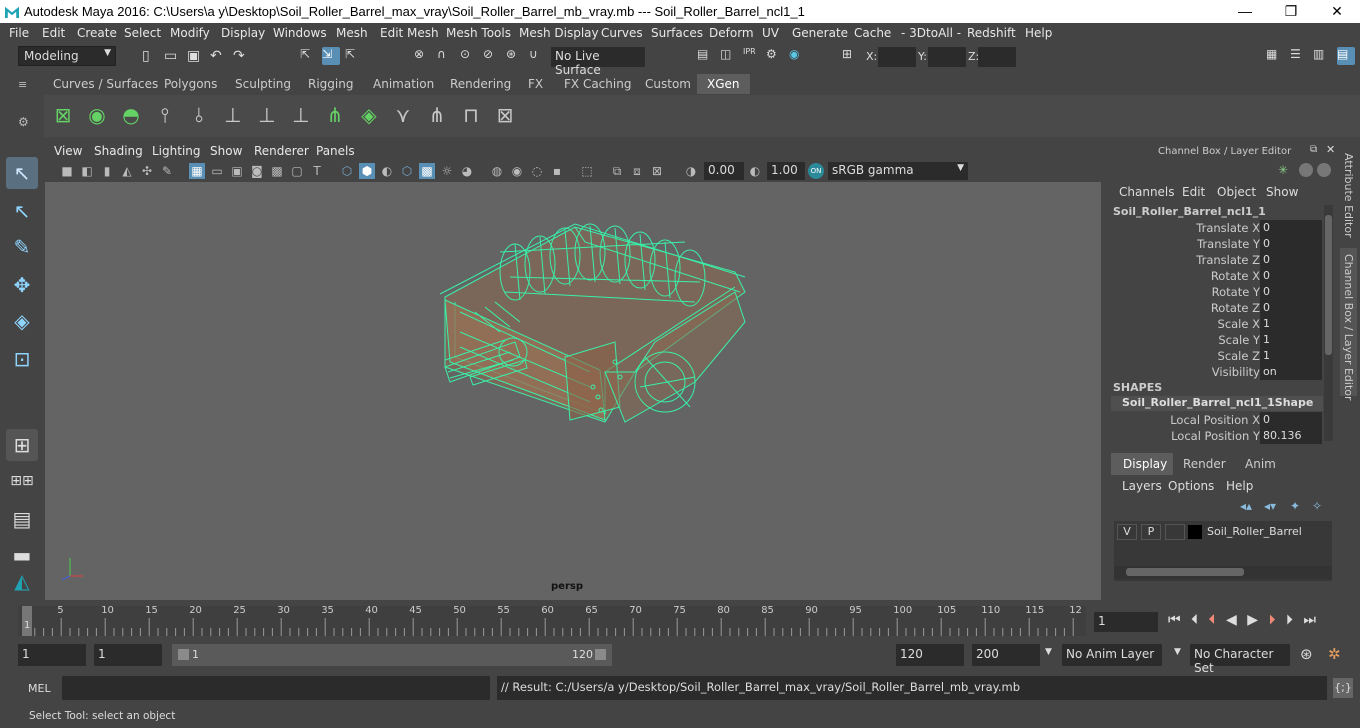 The image size is (1360, 728). Describe the element at coordinates (497, 171) in the screenshot. I see `screen-space-ao-icon: ◍` at that location.